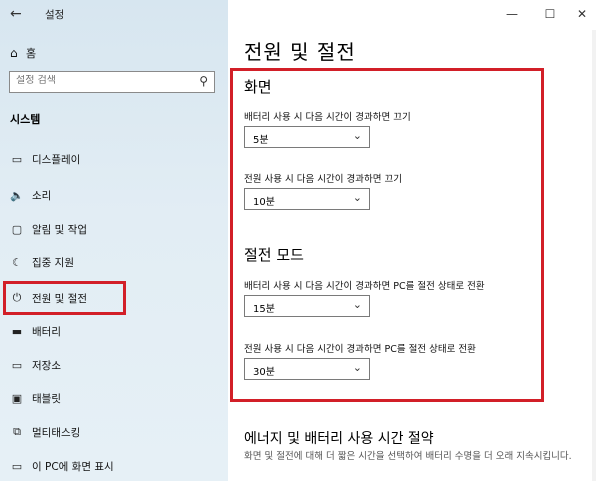 Image resolution: width=600 pixels, height=481 pixels. I want to click on sidebar-item-label: 멀티태스킹, so click(56, 432).